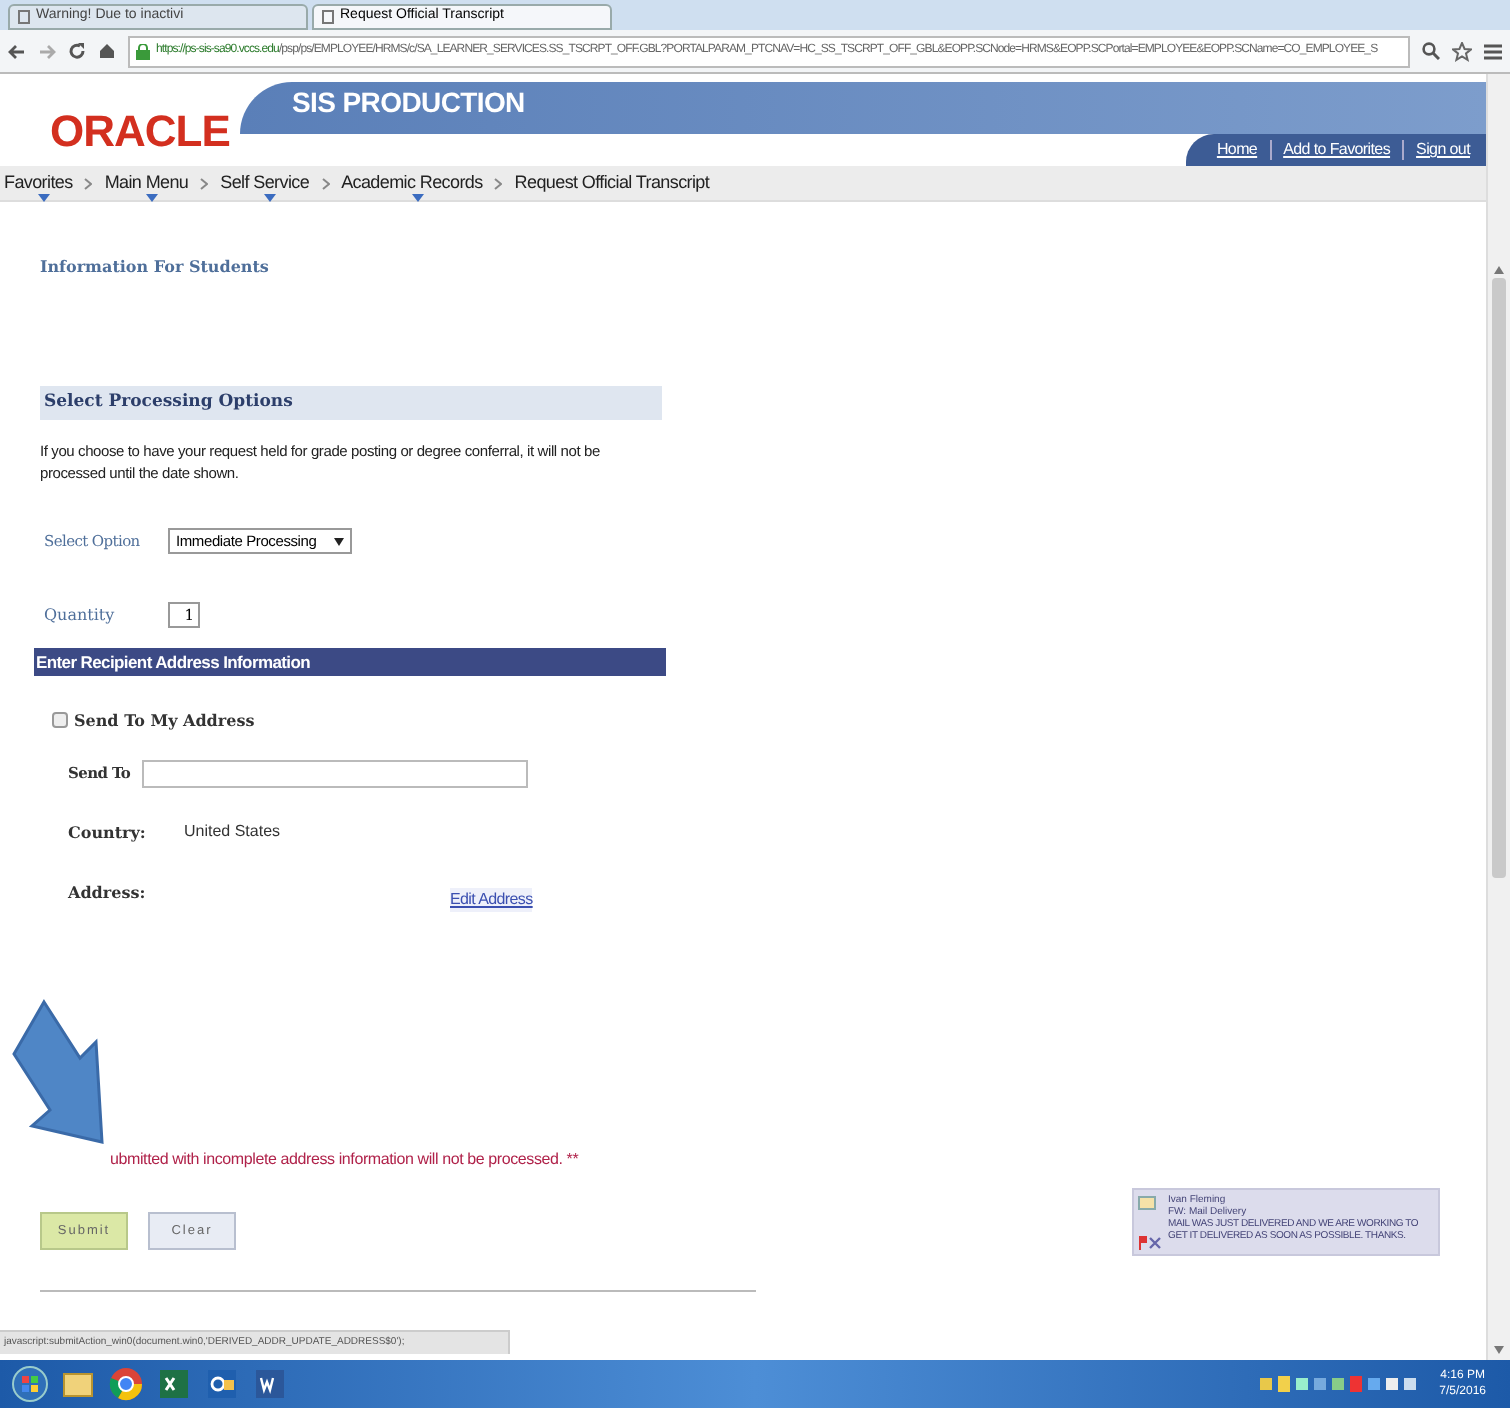  I want to click on star-icon, so click(1462, 51).